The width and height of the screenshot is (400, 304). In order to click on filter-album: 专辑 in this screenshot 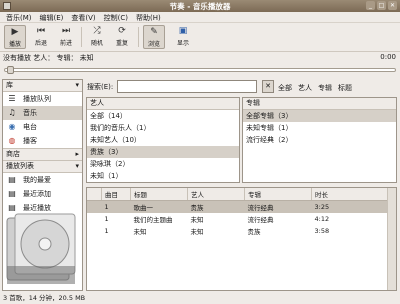, I will do `click(325, 88)`.